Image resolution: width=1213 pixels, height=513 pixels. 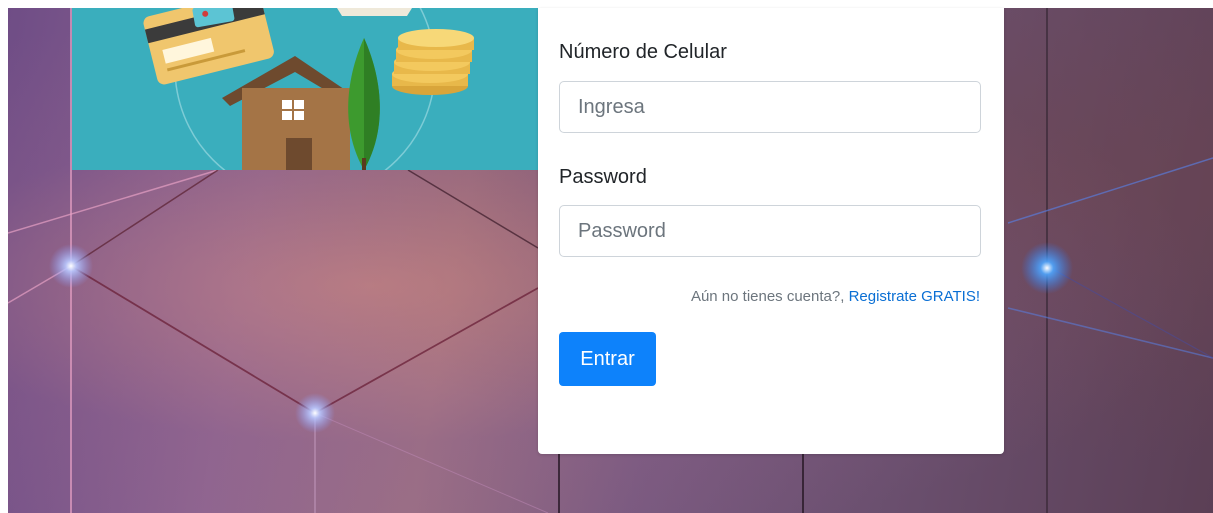 I want to click on tree-icon, so click(x=364, y=104).